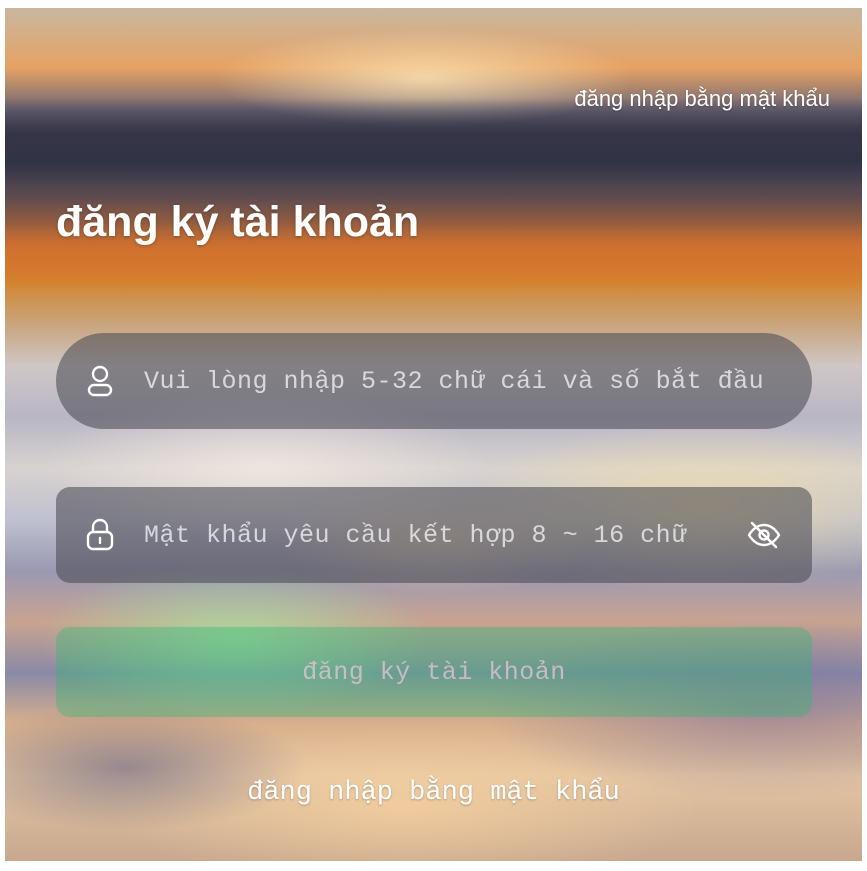 The height and width of the screenshot is (871, 867). Describe the element at coordinates (465, 381) in the screenshot. I see `username-input` at that location.